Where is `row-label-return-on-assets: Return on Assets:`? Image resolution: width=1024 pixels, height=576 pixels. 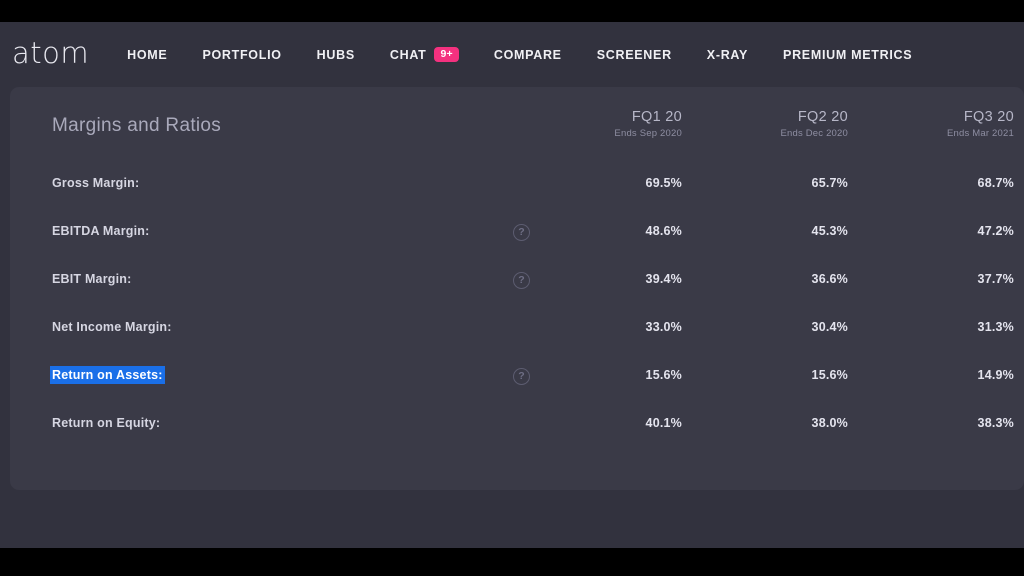
row-label-return-on-assets: Return on Assets: is located at coordinates (107, 375).